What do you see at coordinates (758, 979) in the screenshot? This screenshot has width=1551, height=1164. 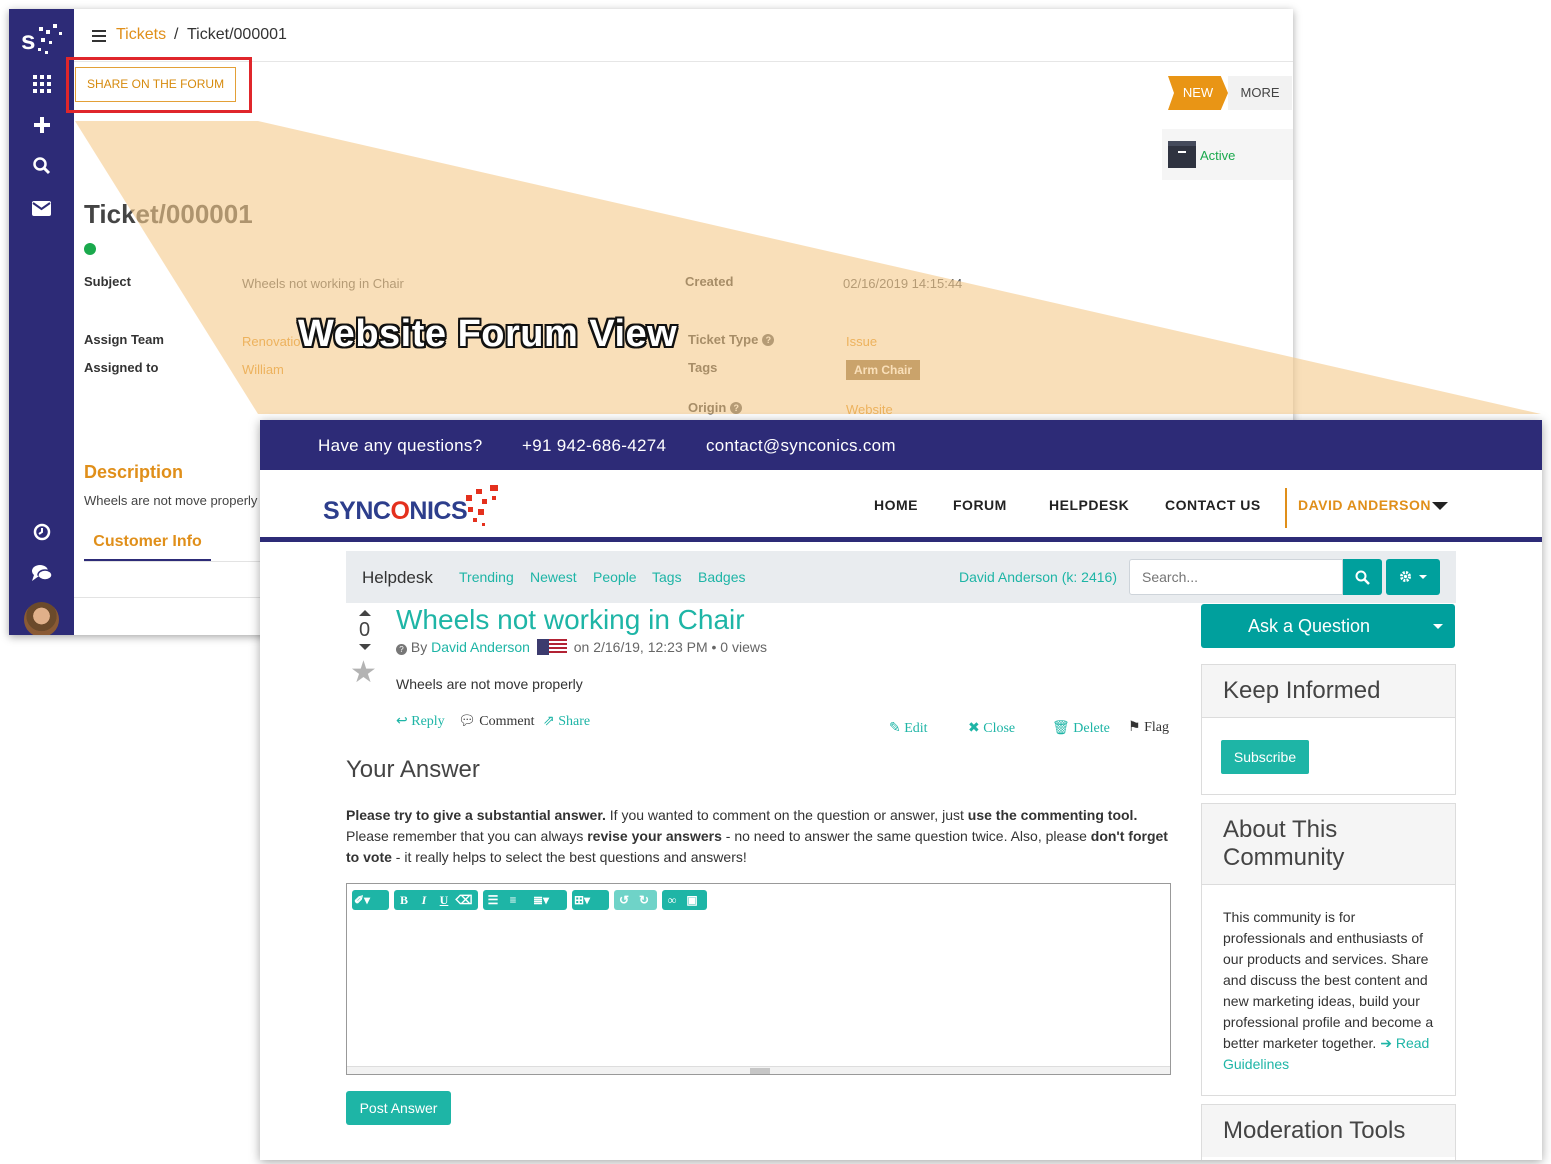 I see `answer-editor: ✐▾ B I U ⌫ ☰ ≡ ≣▾ ⊞▾ ↺ ↻ ∞ ▣` at bounding box center [758, 979].